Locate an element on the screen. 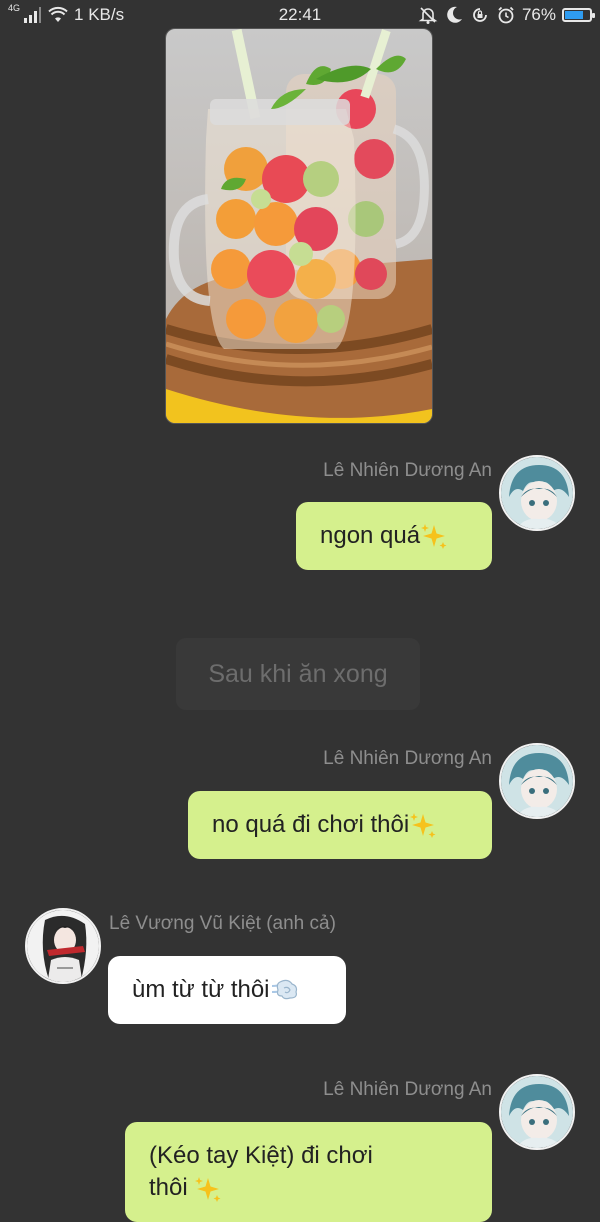 Image resolution: width=600 pixels, height=1222 pixels. narration-note: Sau khi ăn xong is located at coordinates (298, 674).